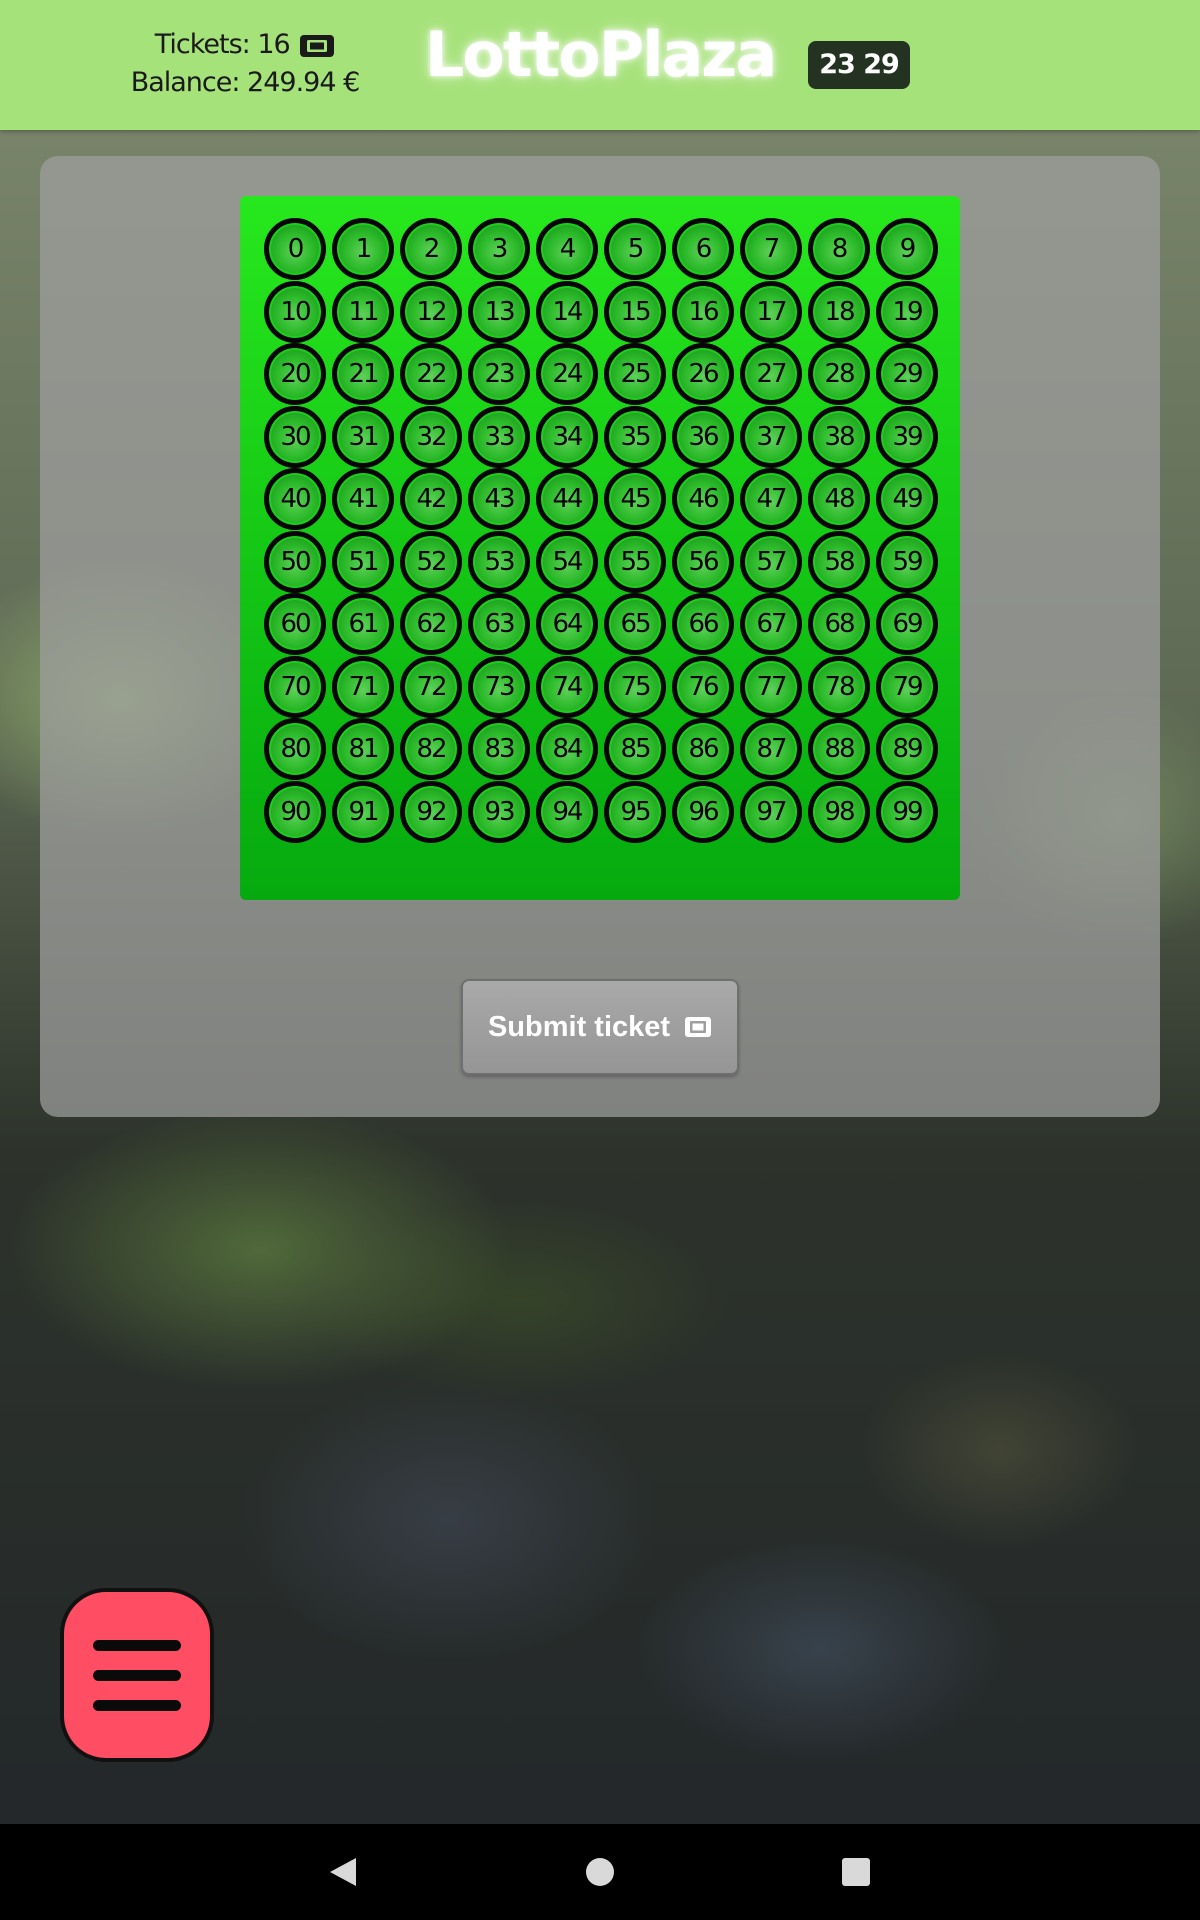 The image size is (1200, 1920). I want to click on number-ball-81: 81, so click(363, 749).